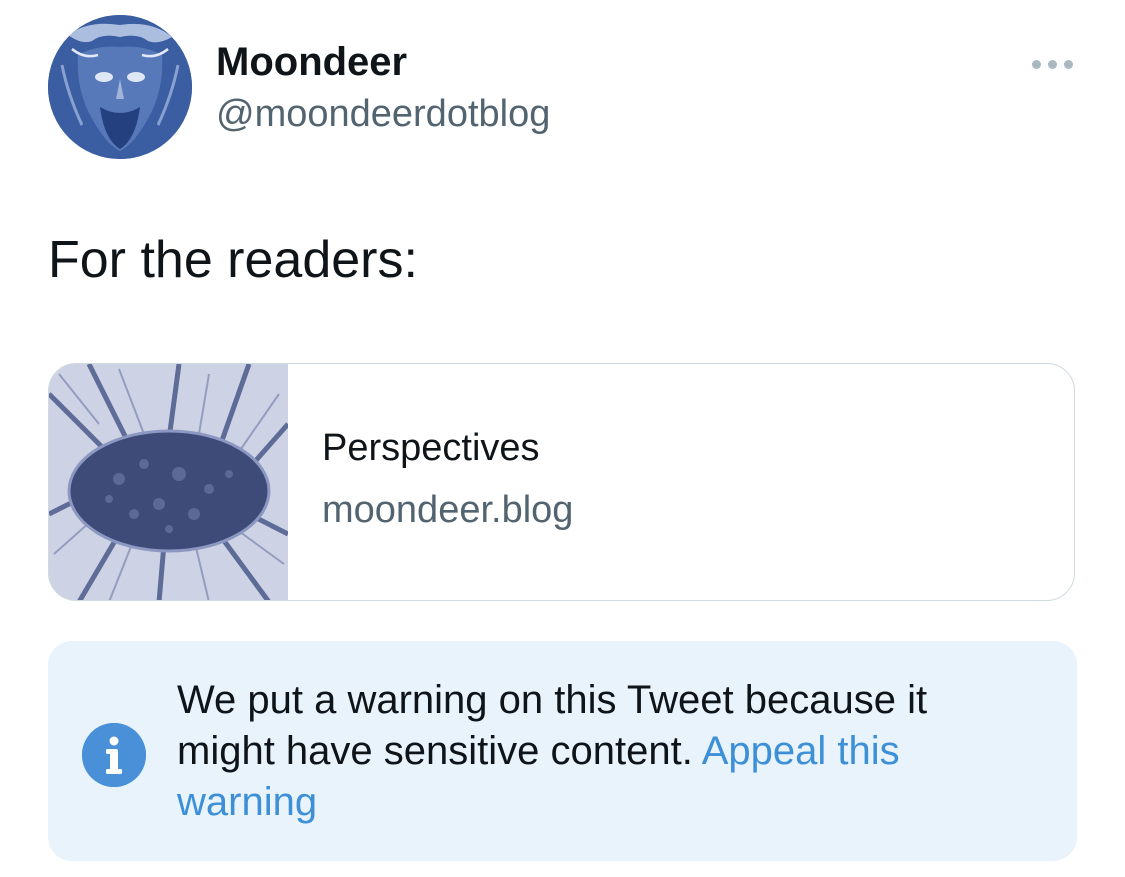 This screenshot has height=877, width=1125. I want to click on author-handle: @moondeerdotblog, so click(383, 114).